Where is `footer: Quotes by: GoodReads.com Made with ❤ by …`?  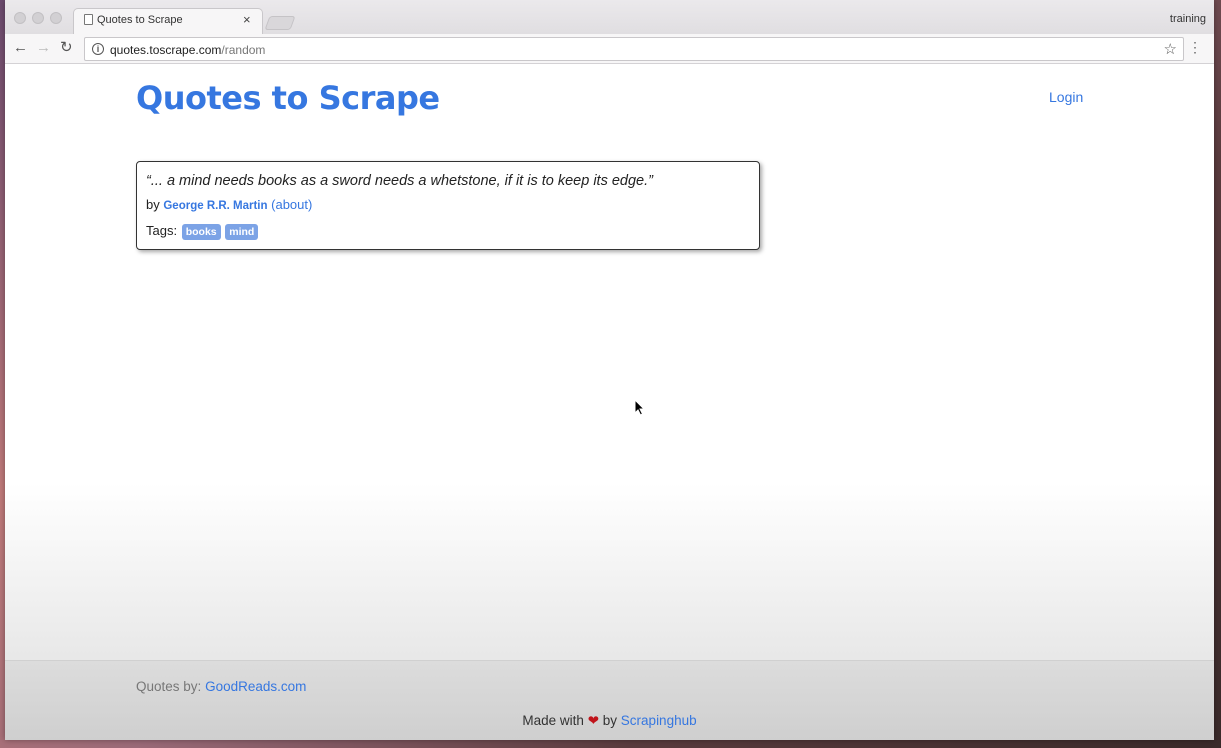 footer: Quotes by: GoodReads.com Made with ❤ by … is located at coordinates (609, 700).